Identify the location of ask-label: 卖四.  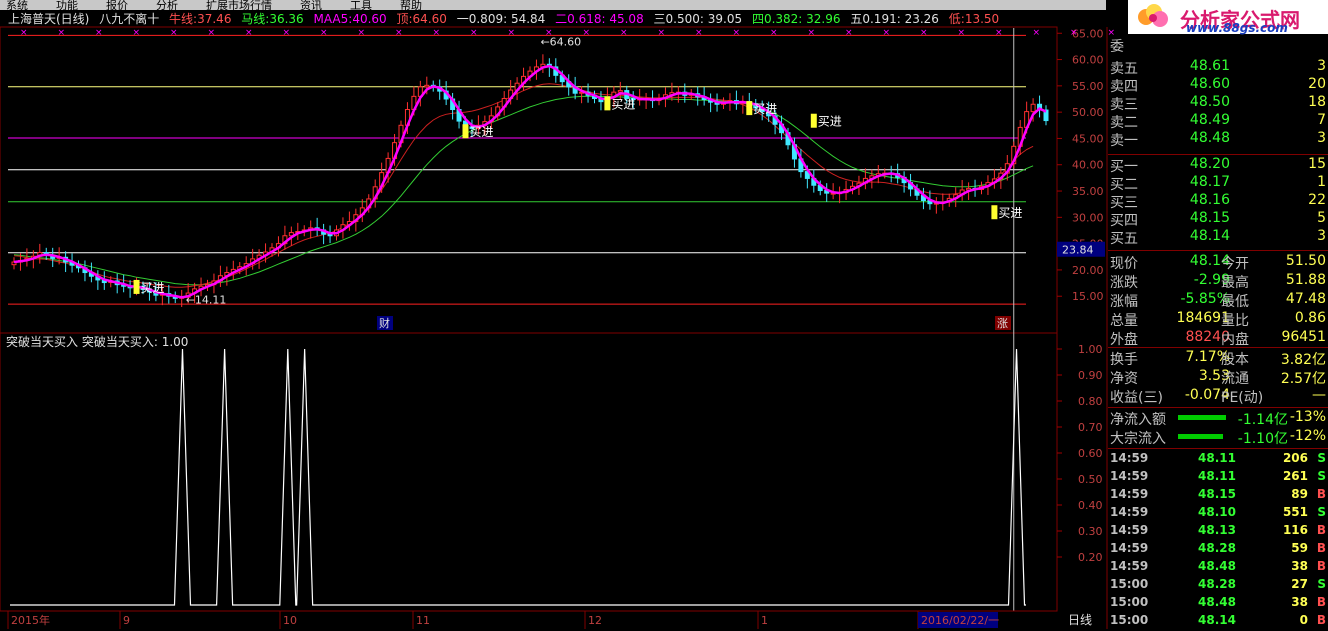
(1124, 87).